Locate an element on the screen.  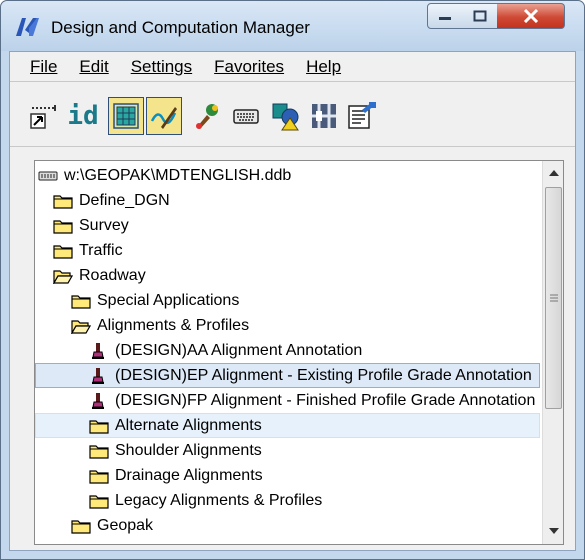
paint-icon is located at coordinates (207, 116).